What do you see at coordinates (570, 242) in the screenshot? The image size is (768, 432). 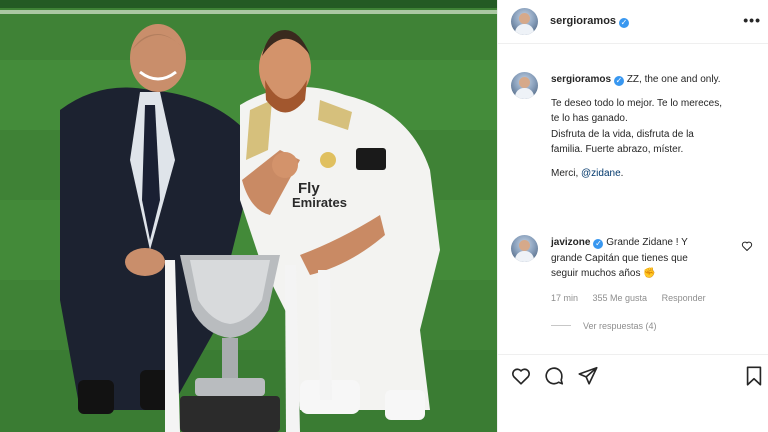 I see `comment-username: javizone` at bounding box center [570, 242].